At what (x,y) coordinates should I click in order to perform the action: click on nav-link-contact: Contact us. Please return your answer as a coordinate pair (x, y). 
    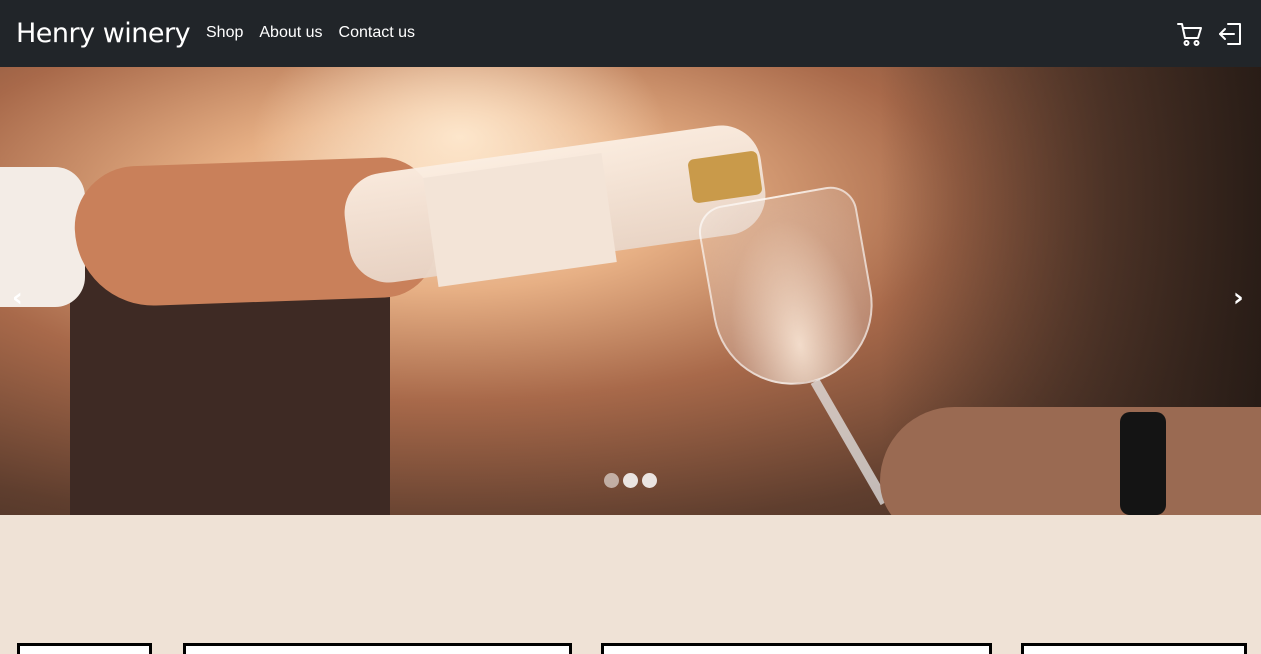
    Looking at the image, I should click on (377, 33).